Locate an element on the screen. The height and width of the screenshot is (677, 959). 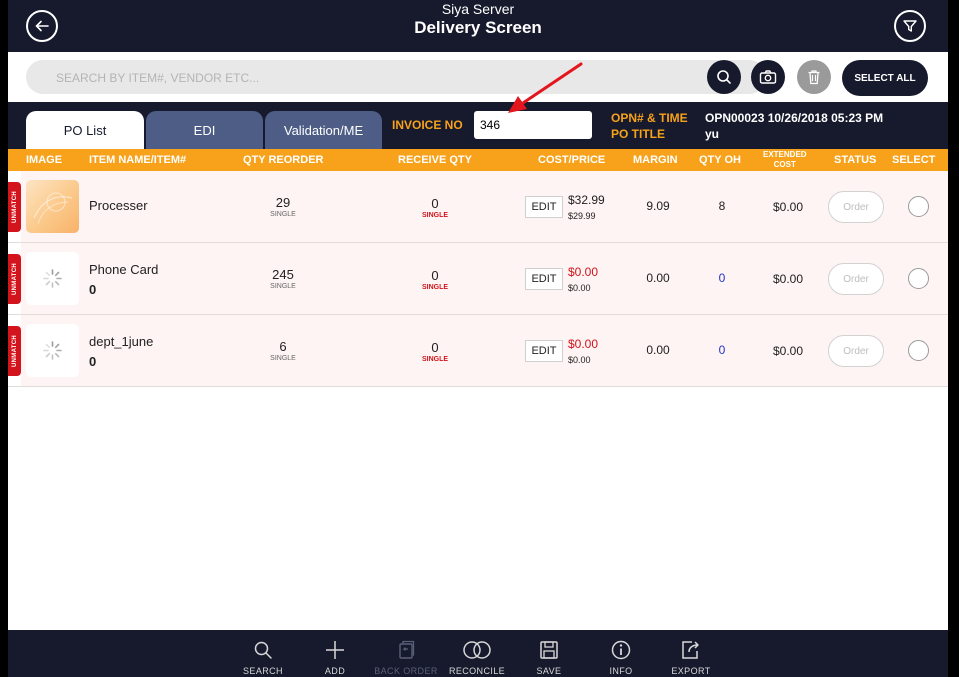
toolbar-add-label: ADD is located at coordinates (335, 671).